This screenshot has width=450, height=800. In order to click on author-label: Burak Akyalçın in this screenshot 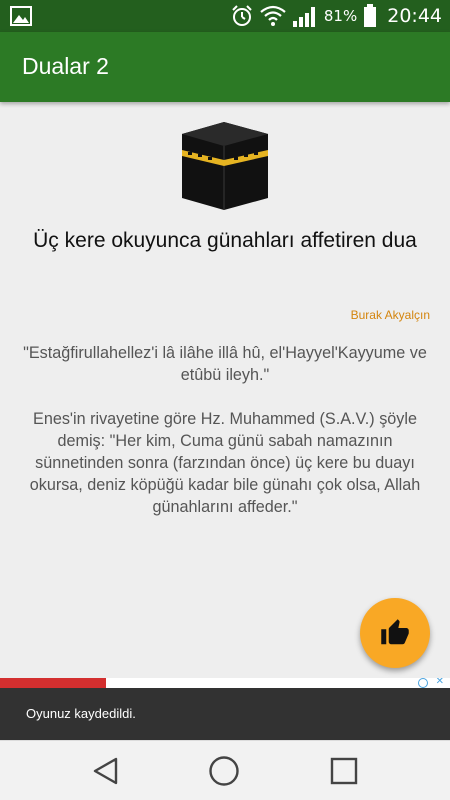, I will do `click(390, 315)`.